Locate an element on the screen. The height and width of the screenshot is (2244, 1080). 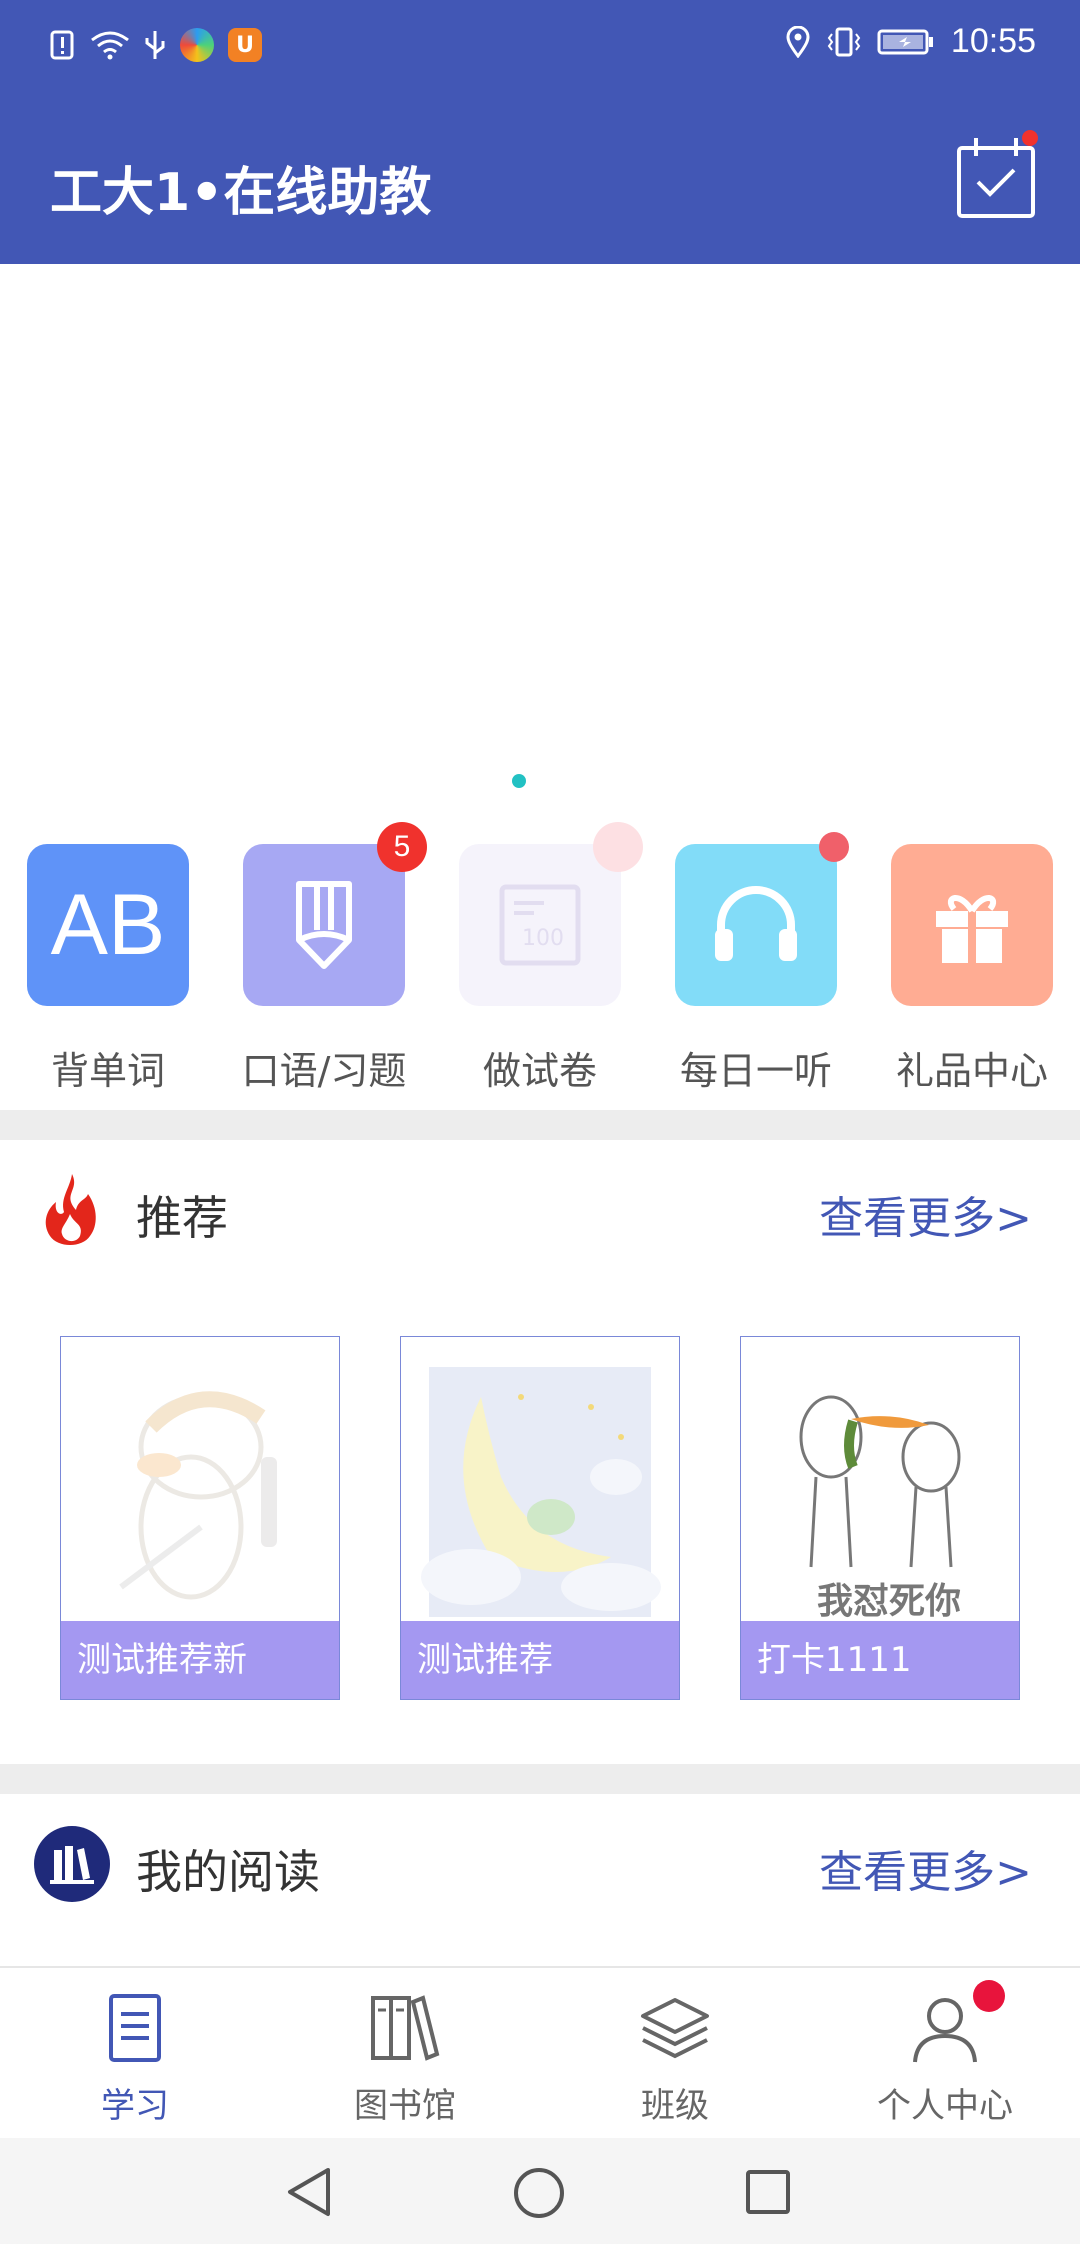
feature-label: 每日一听 is located at coordinates (755, 1071).